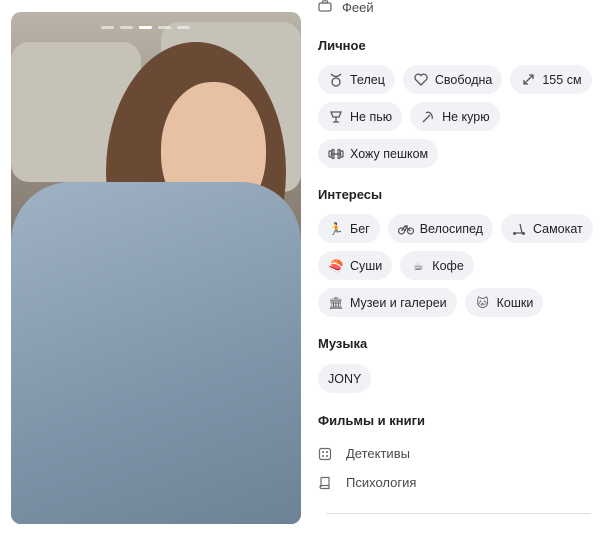 Image resolution: width=600 pixels, height=533 pixels. I want to click on list-item-label: Детективы, so click(378, 453).